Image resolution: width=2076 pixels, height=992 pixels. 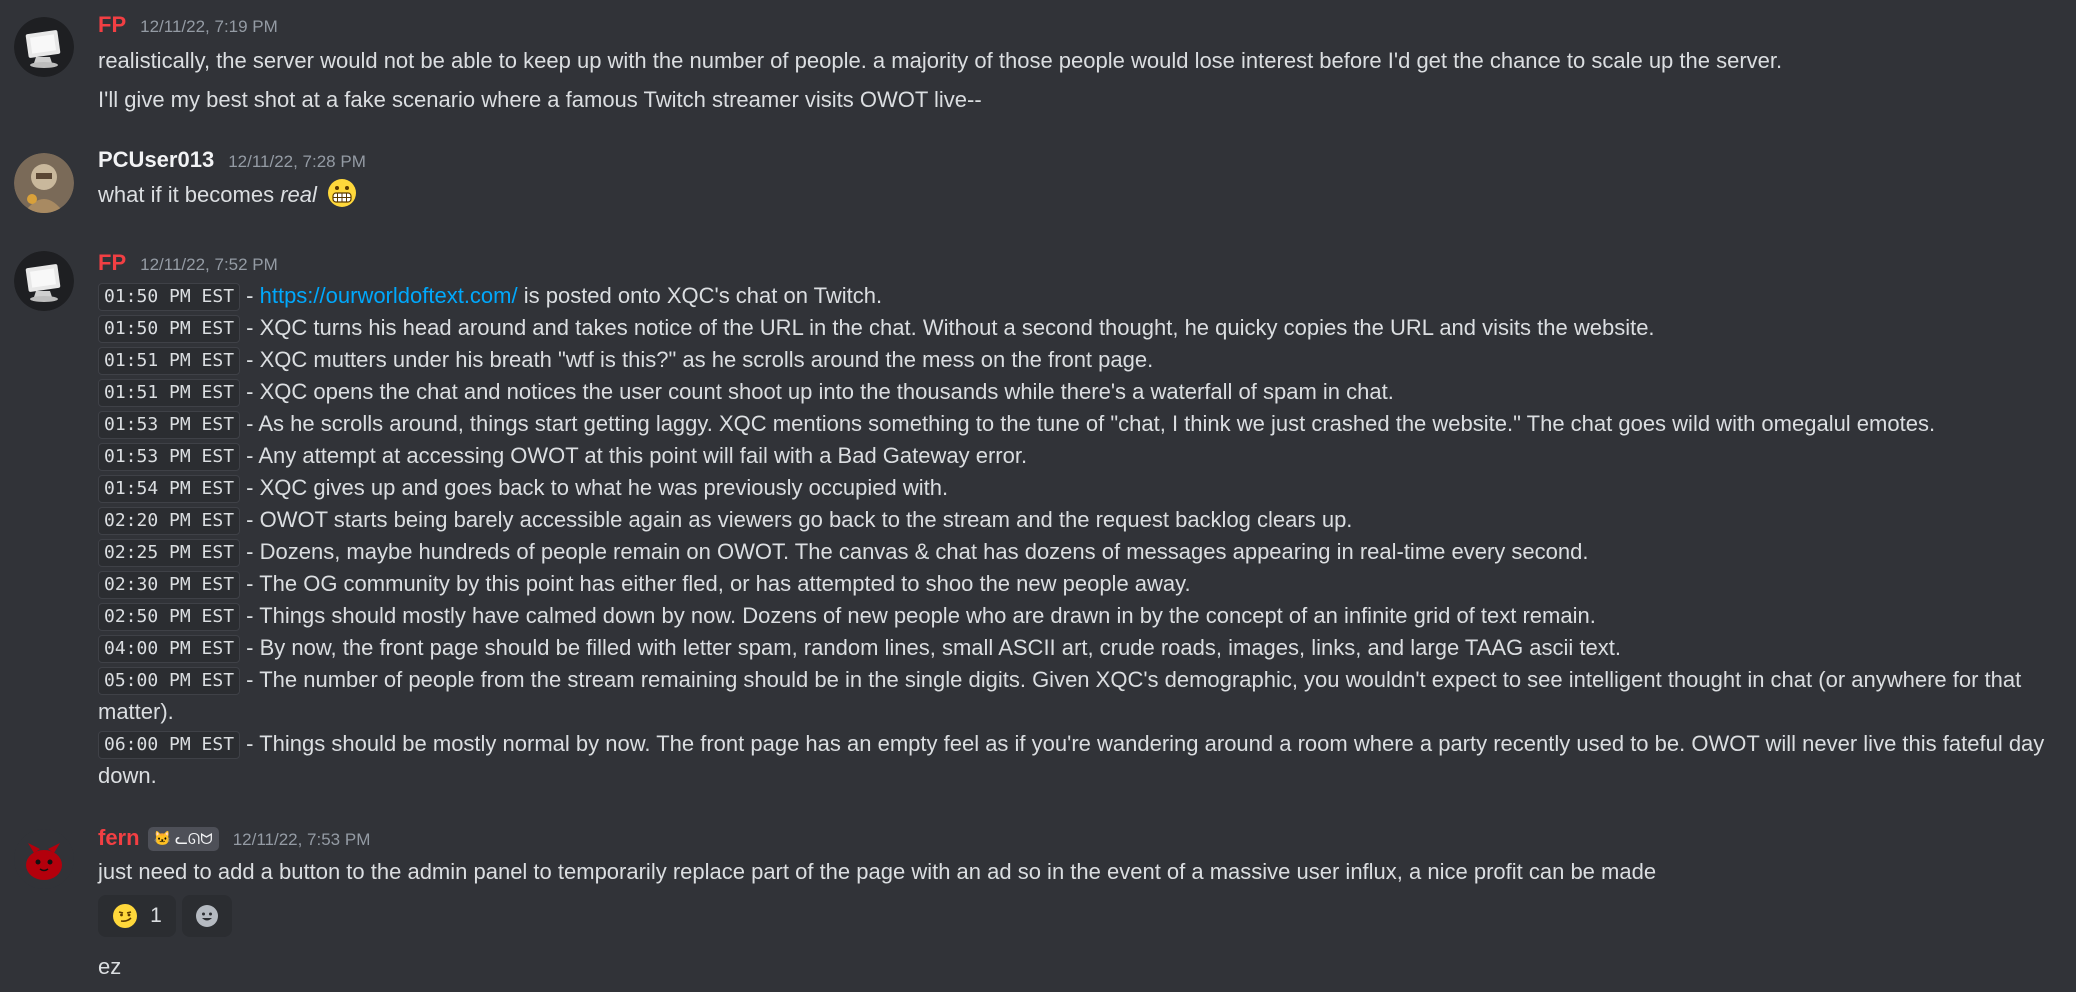 I want to click on message-header: fern 🐱 ᓚᘏᗢ 12/11/22, 7:53 PM, so click(x=1083, y=840).